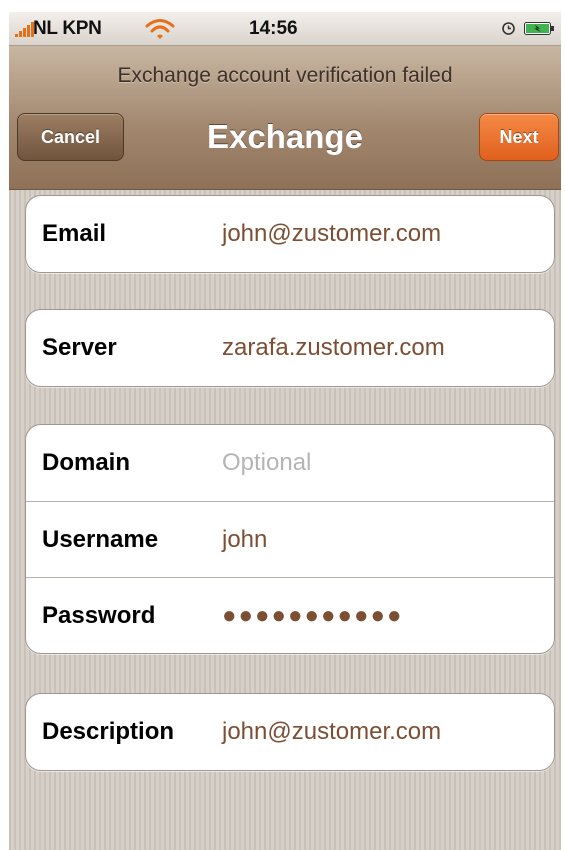 The width and height of the screenshot is (565, 850). I want to click on description-group: Description john@zustomer.com, so click(290, 732).